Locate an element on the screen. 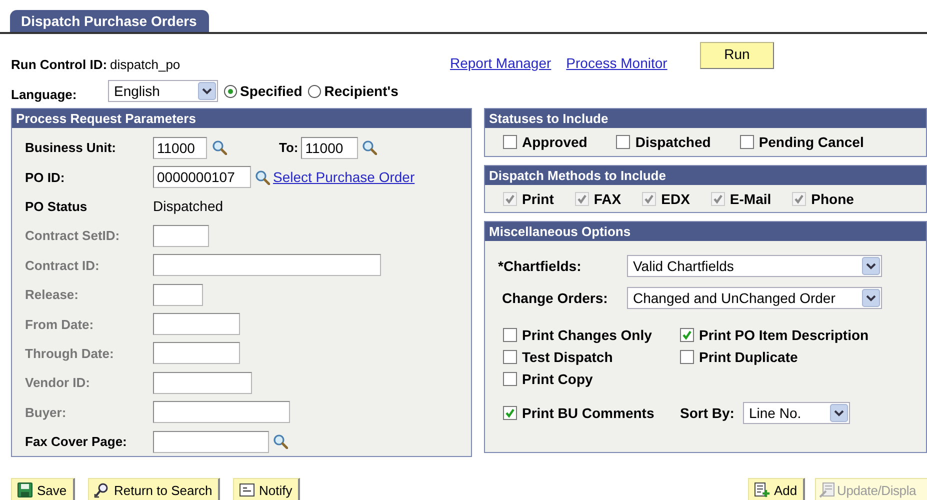 The width and height of the screenshot is (927, 500). field-label: Buyer: is located at coordinates (46, 412).